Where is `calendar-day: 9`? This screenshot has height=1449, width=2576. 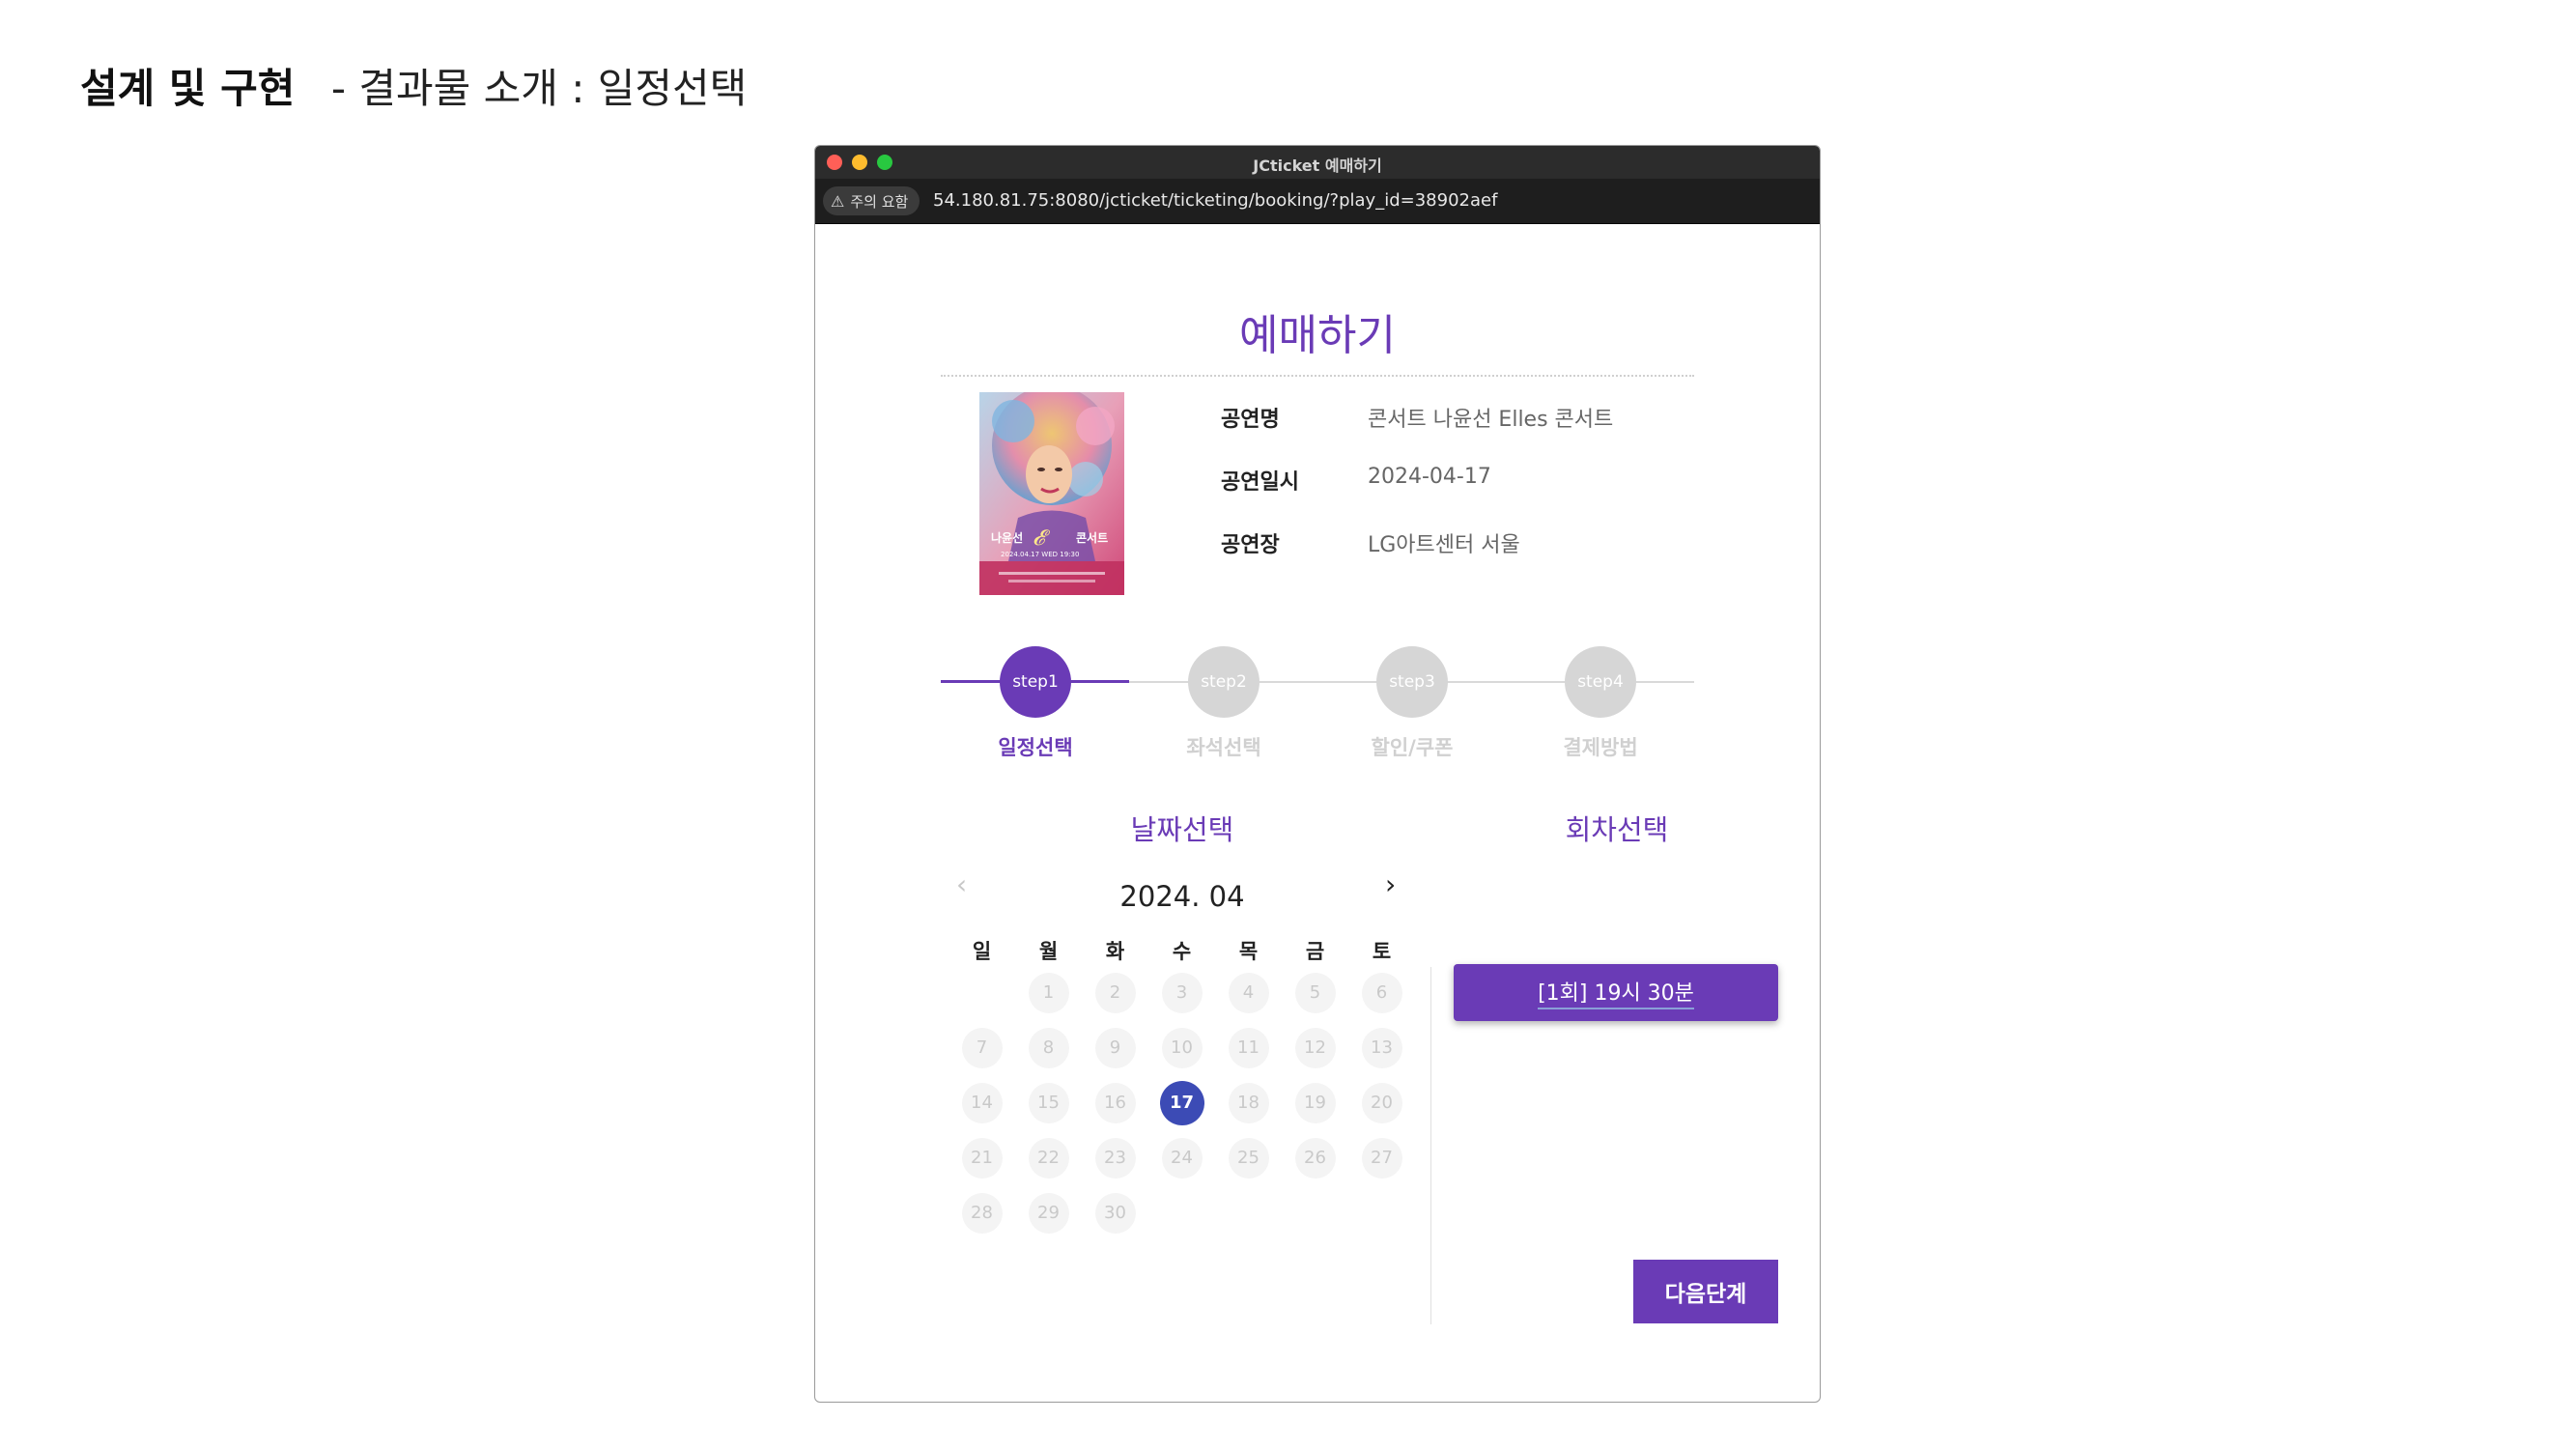 calendar-day: 9 is located at coordinates (1115, 1047).